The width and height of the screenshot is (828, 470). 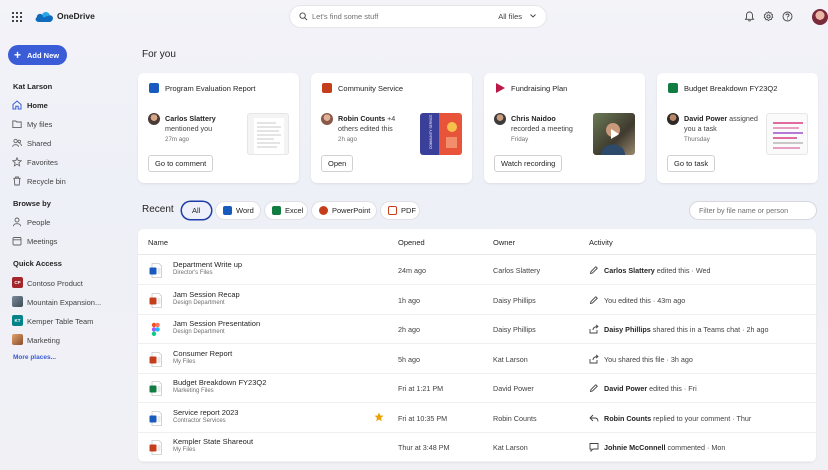 I want to click on sidebar-item-home: Home, so click(x=68, y=104).